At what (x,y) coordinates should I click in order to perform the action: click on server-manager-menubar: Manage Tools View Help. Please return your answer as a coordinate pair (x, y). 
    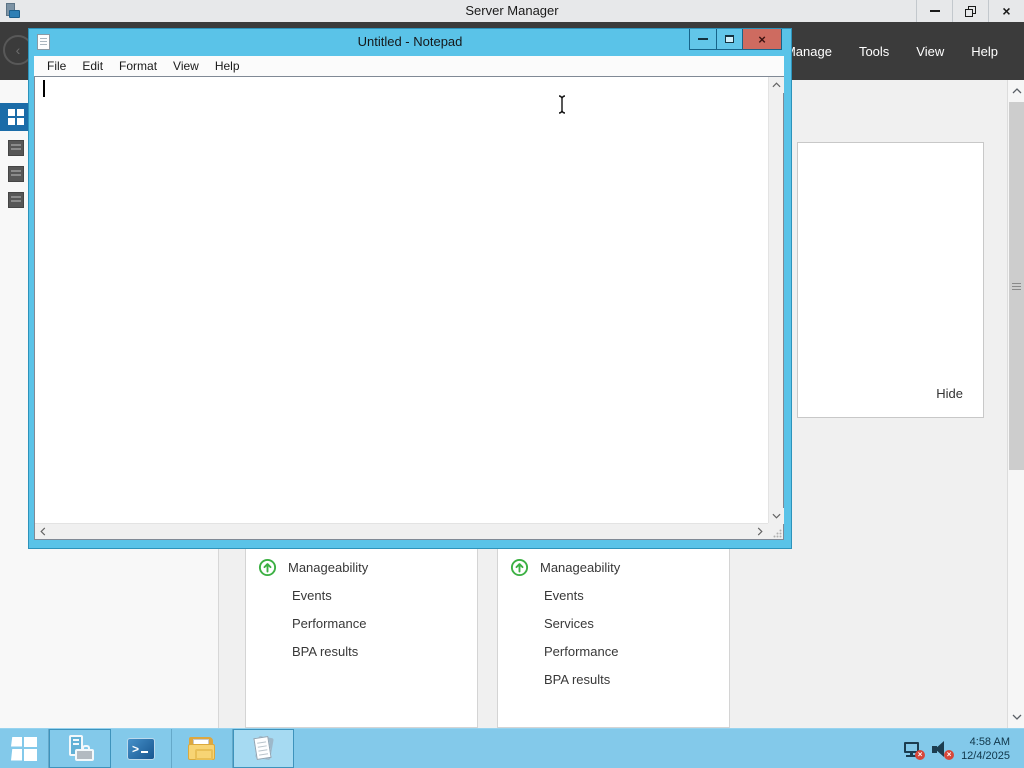
    Looking at the image, I should click on (891, 51).